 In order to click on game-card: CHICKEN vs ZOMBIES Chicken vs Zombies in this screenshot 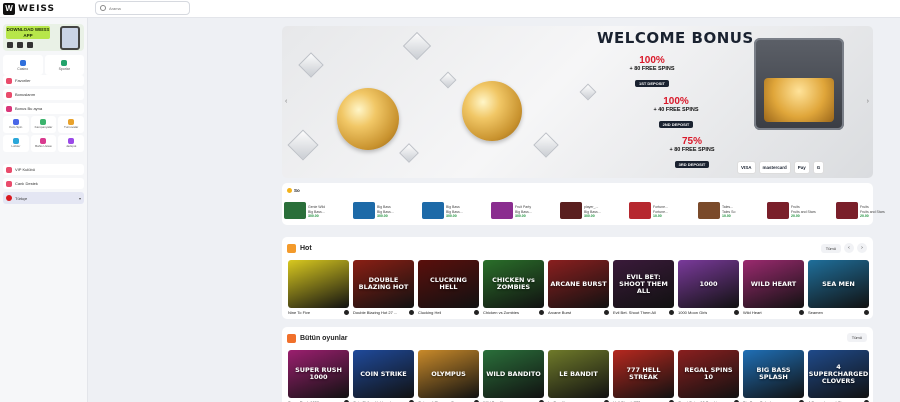, I will do `click(513, 287)`.